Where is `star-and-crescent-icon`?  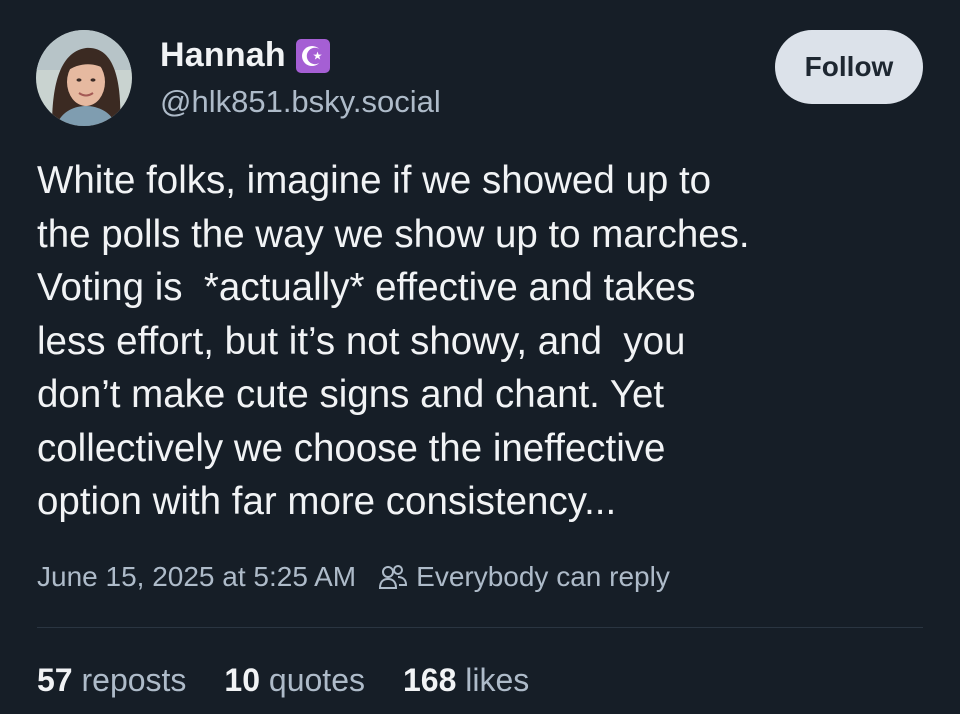 star-and-crescent-icon is located at coordinates (312, 55).